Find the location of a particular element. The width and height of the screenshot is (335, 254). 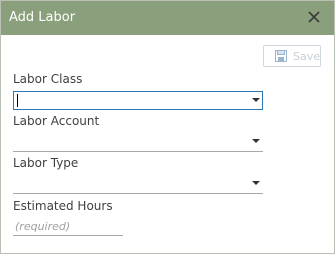

labor-account-label: Labor Account is located at coordinates (56, 121).